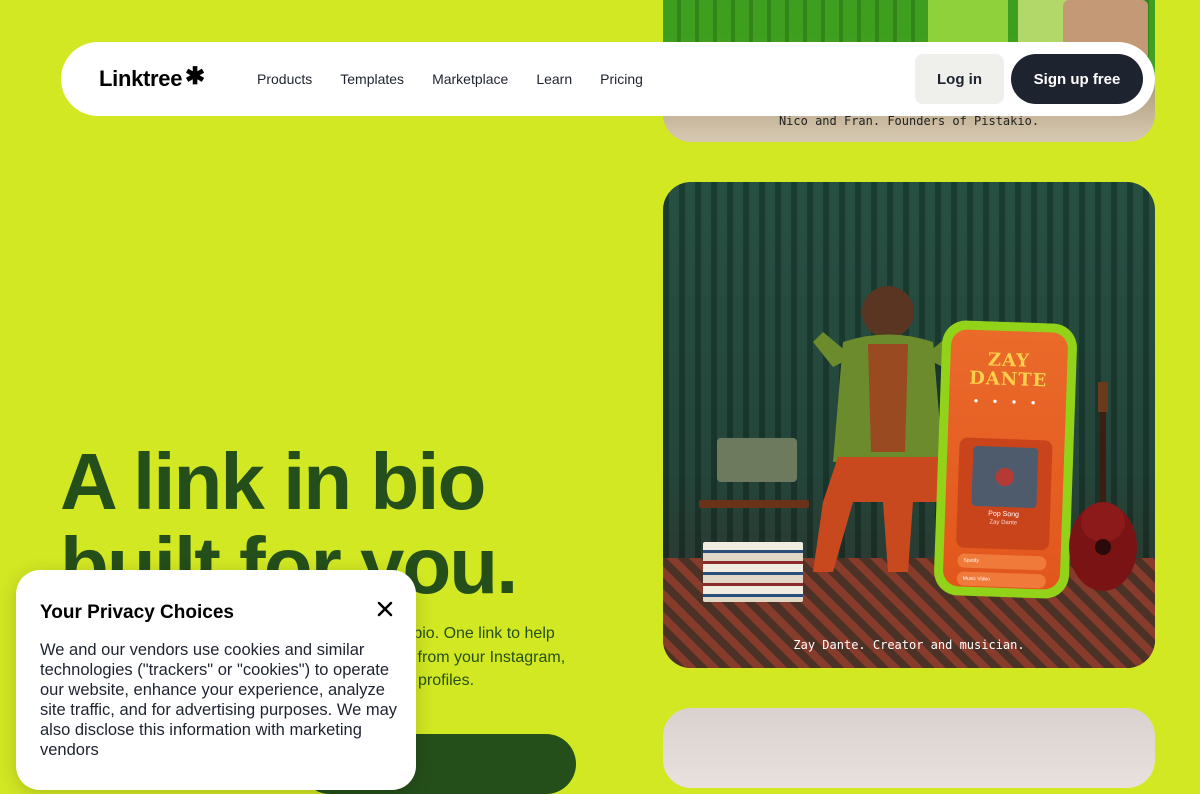  Describe the element at coordinates (137, 612) in the screenshot. I see `privacy-title: Your Privacy Choices` at that location.